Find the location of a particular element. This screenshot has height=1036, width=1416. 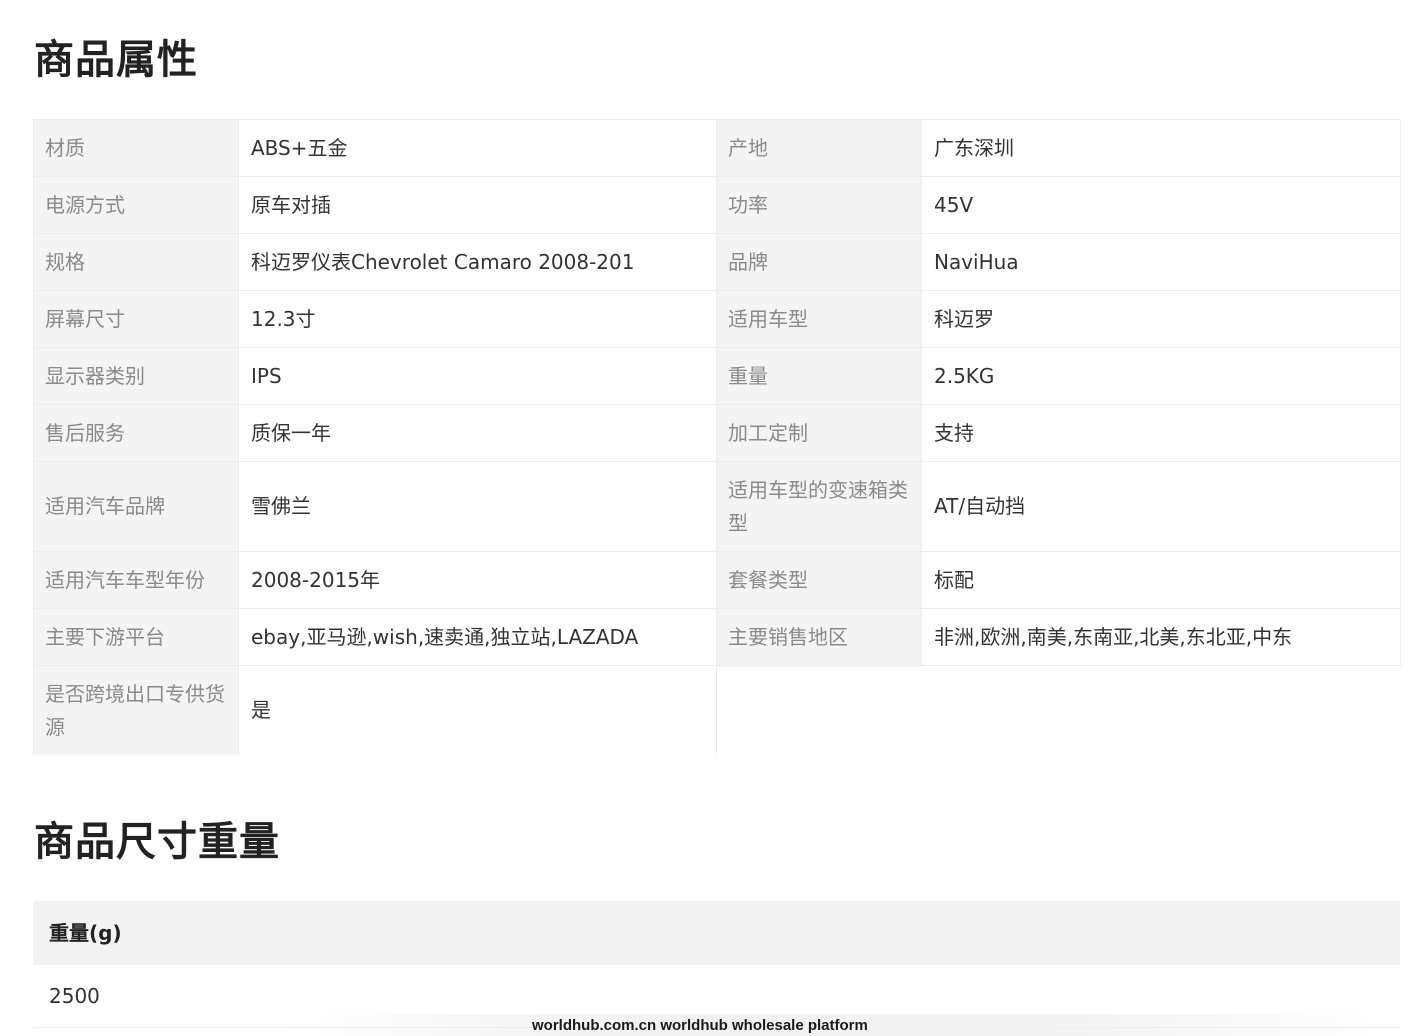

attr-value: 2.5KG is located at coordinates (1161, 376).